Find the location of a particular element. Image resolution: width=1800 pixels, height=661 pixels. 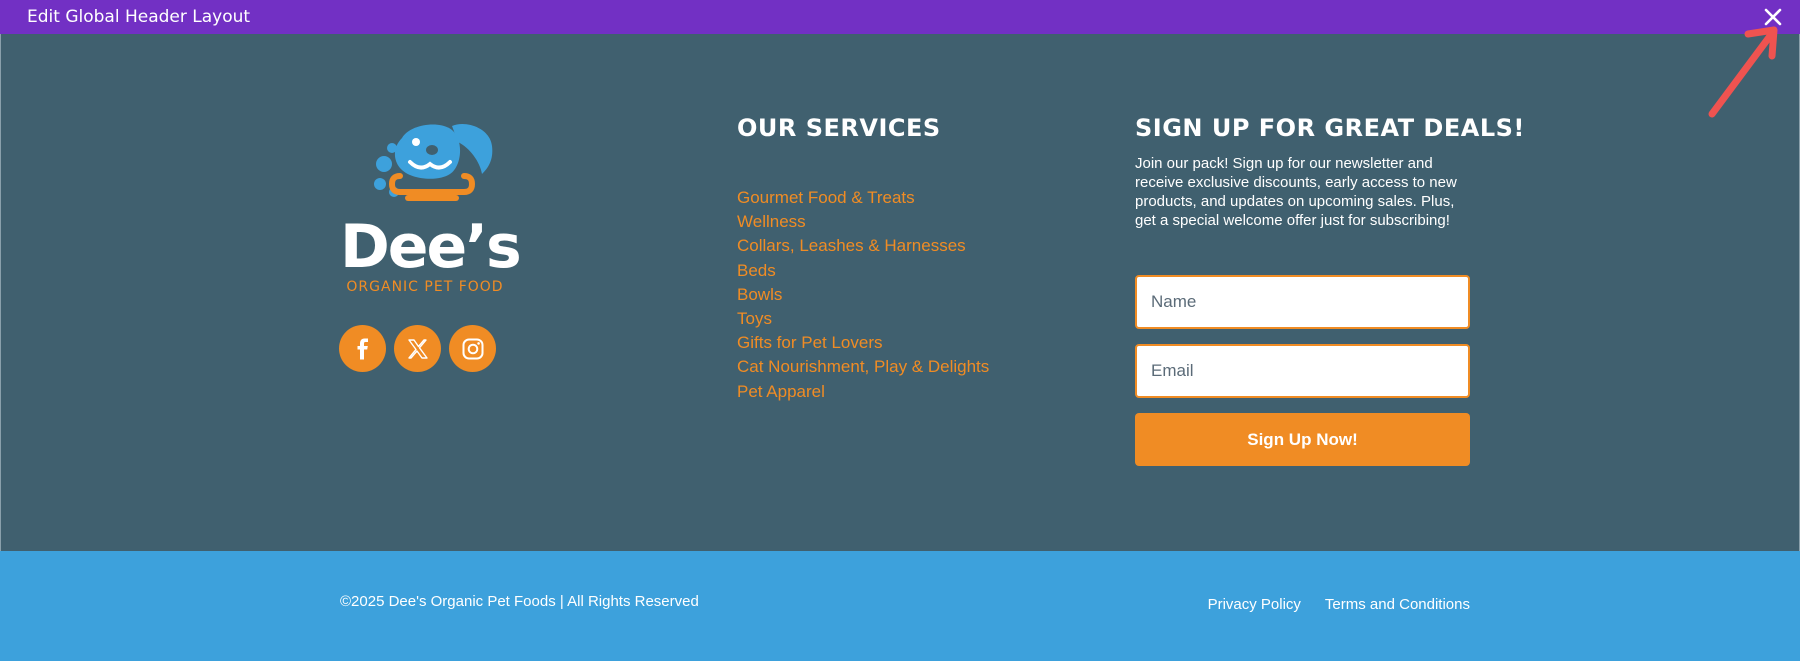

social-links is located at coordinates (417, 348).